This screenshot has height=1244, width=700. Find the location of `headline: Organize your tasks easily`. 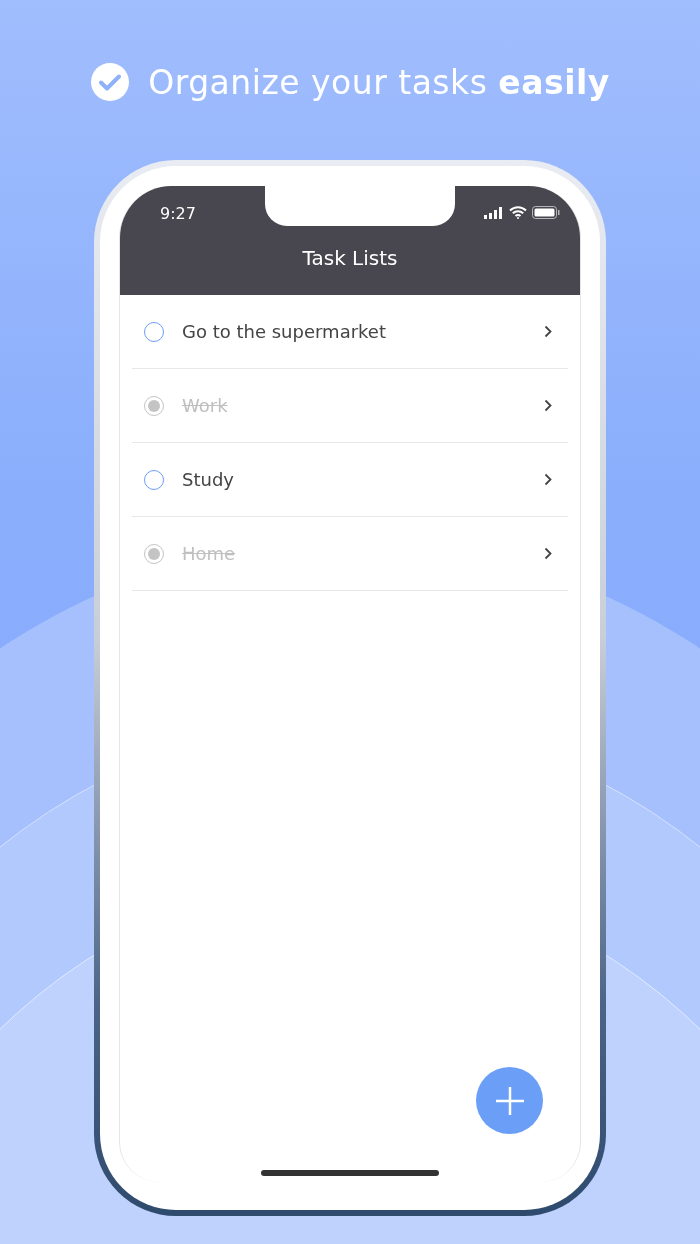

headline: Organize your tasks easily is located at coordinates (379, 82).